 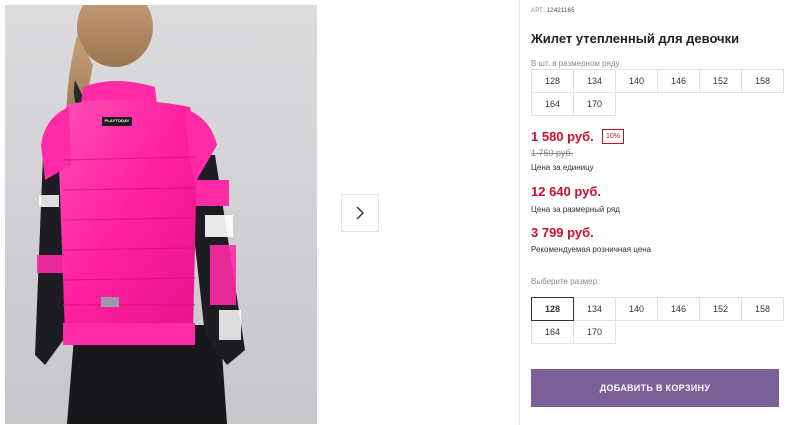 I want to click on size-selector: 128 134 140 146 152 158 164 170, so click(x=657, y=320).